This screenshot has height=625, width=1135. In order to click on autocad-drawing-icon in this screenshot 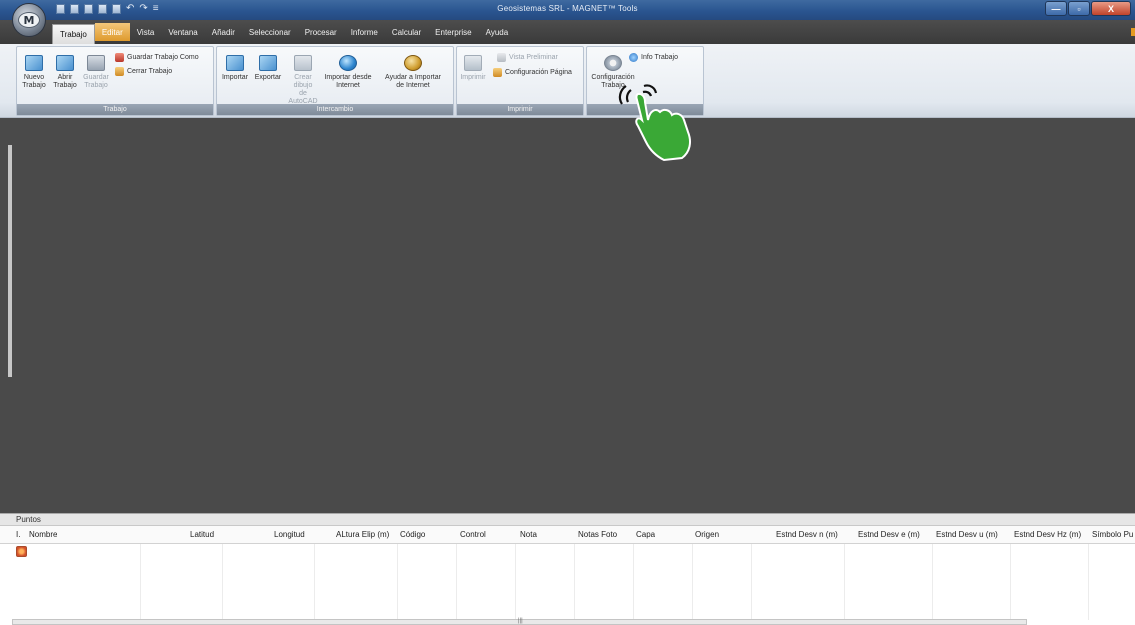, I will do `click(303, 63)`.